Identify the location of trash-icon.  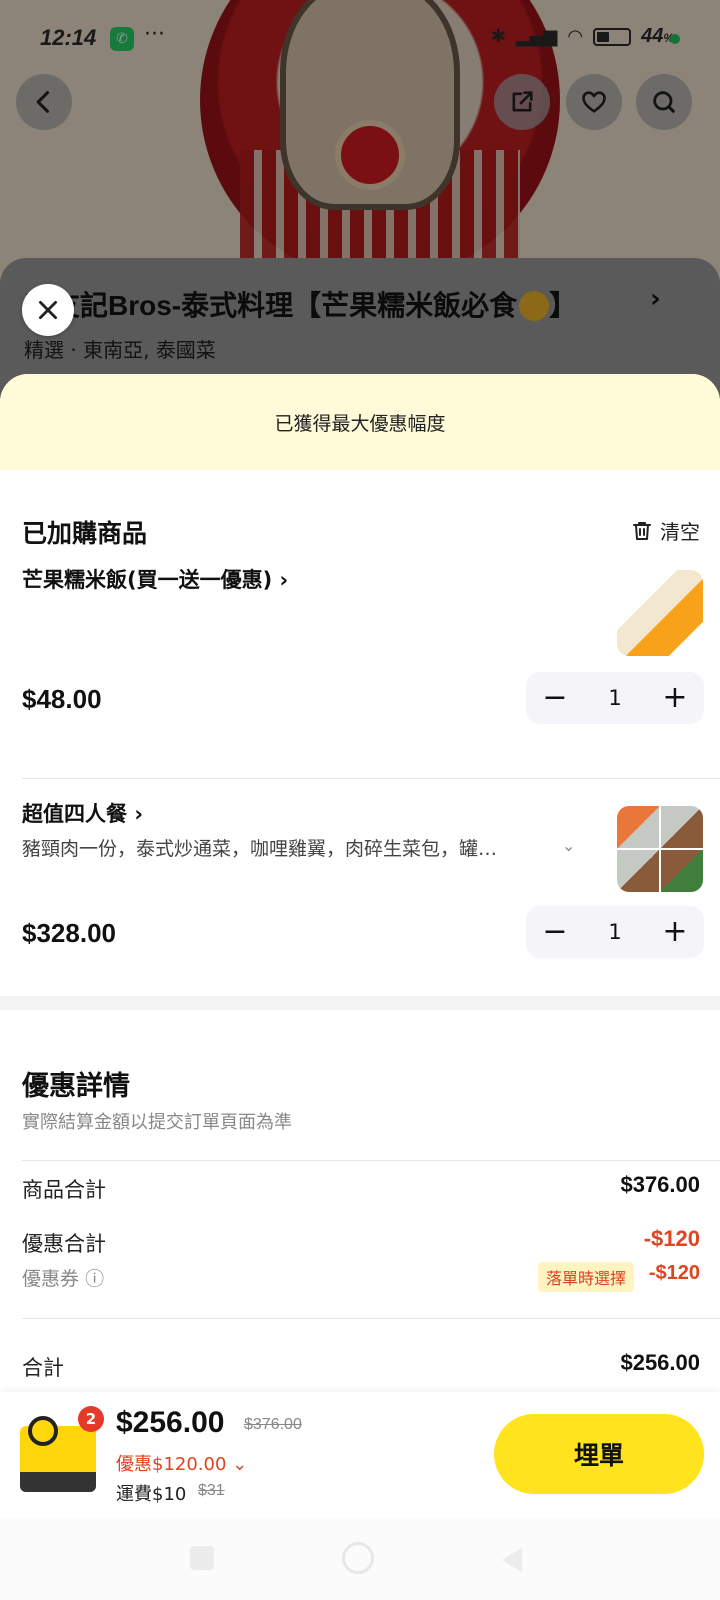
(642, 530).